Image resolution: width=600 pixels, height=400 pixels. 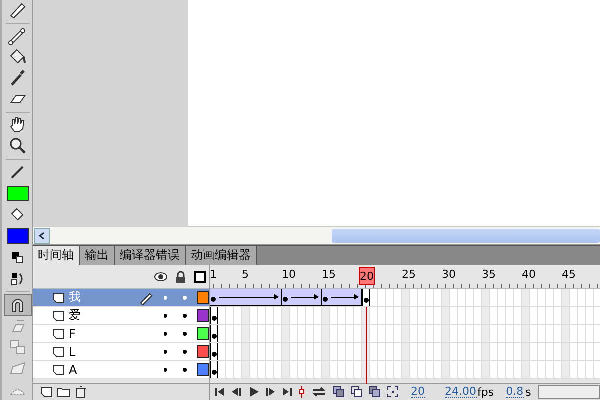 I want to click on frame-number: 1, so click(x=213, y=274).